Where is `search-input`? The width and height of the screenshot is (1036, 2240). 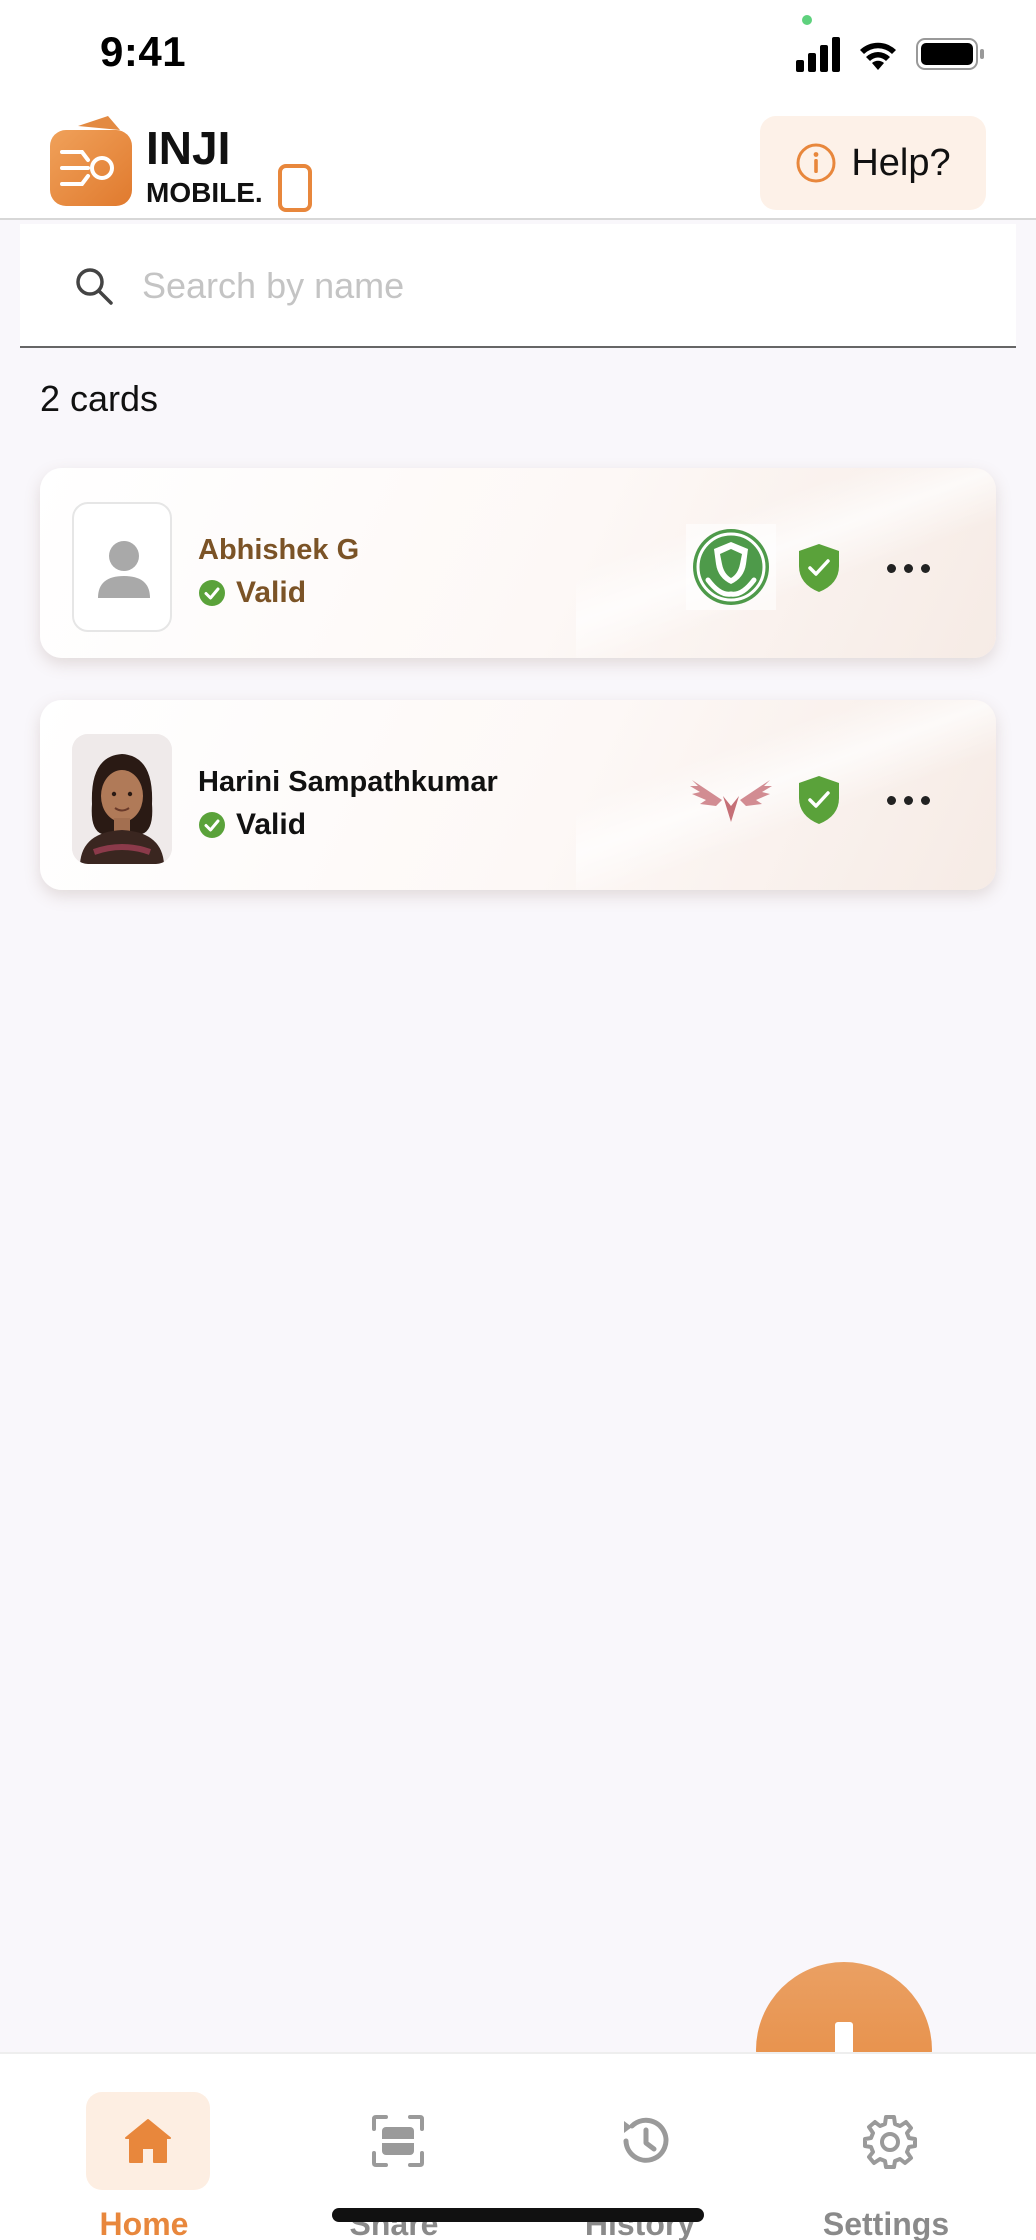
search-input is located at coordinates (552, 286).